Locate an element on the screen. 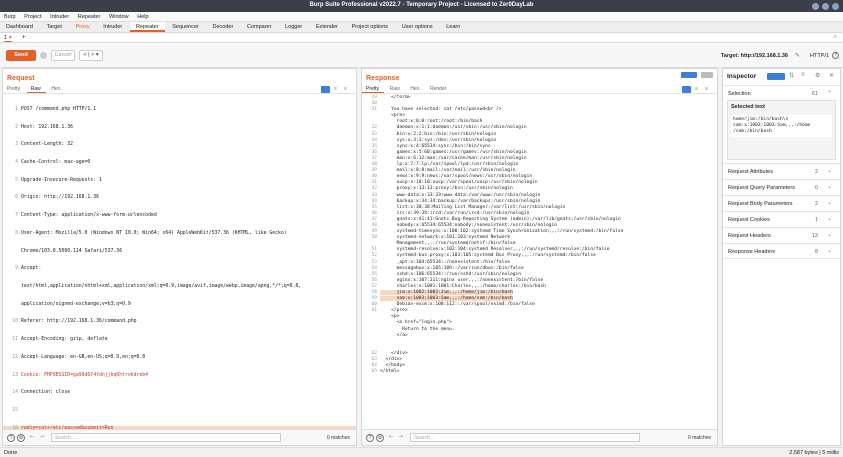 The image size is (843, 457). selection-label: Selection is located at coordinates (739, 94).